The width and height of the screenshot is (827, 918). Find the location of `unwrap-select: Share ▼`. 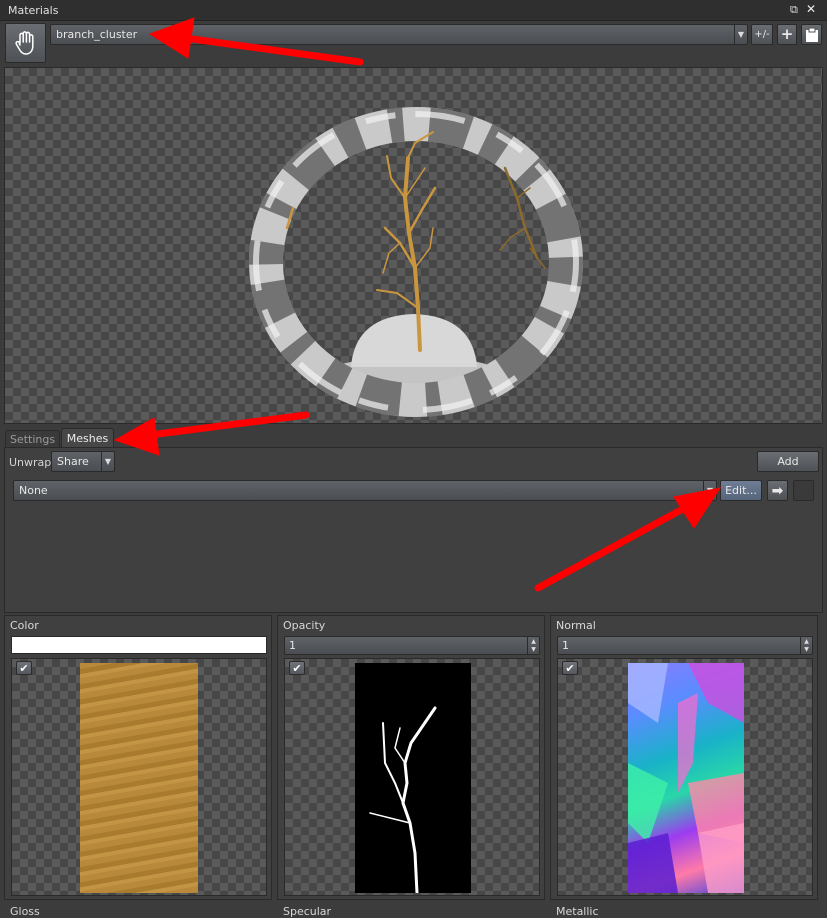

unwrap-select: Share ▼ is located at coordinates (83, 461).